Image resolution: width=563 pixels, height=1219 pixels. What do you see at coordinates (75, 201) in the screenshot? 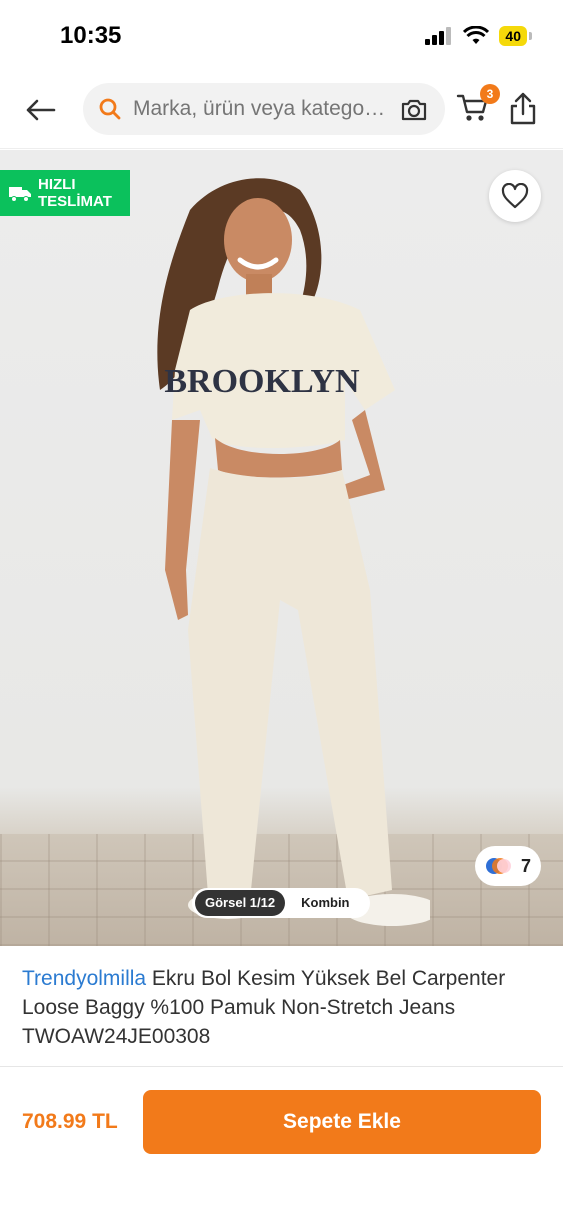
I see `fast-delivery-line2: TESLİMAT` at bounding box center [75, 201].